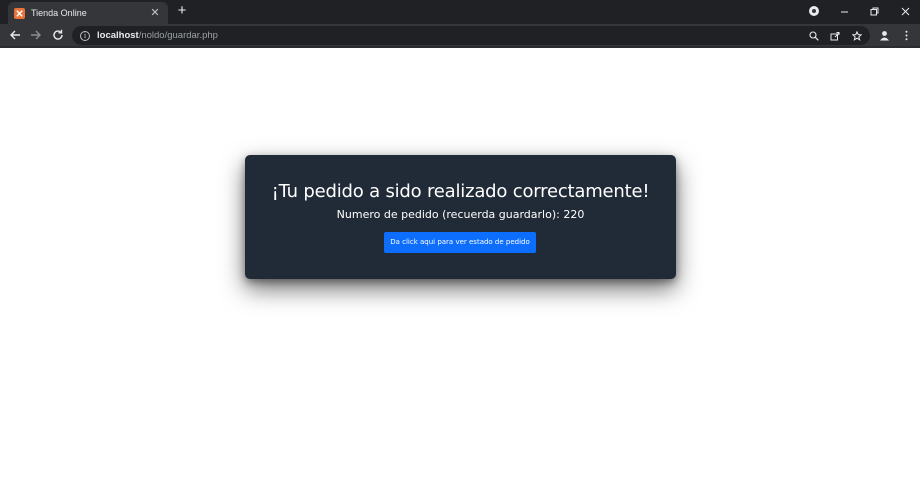 This screenshot has height=482, width=920. Describe the element at coordinates (814, 11) in the screenshot. I see `profile-indicator-icon` at that location.